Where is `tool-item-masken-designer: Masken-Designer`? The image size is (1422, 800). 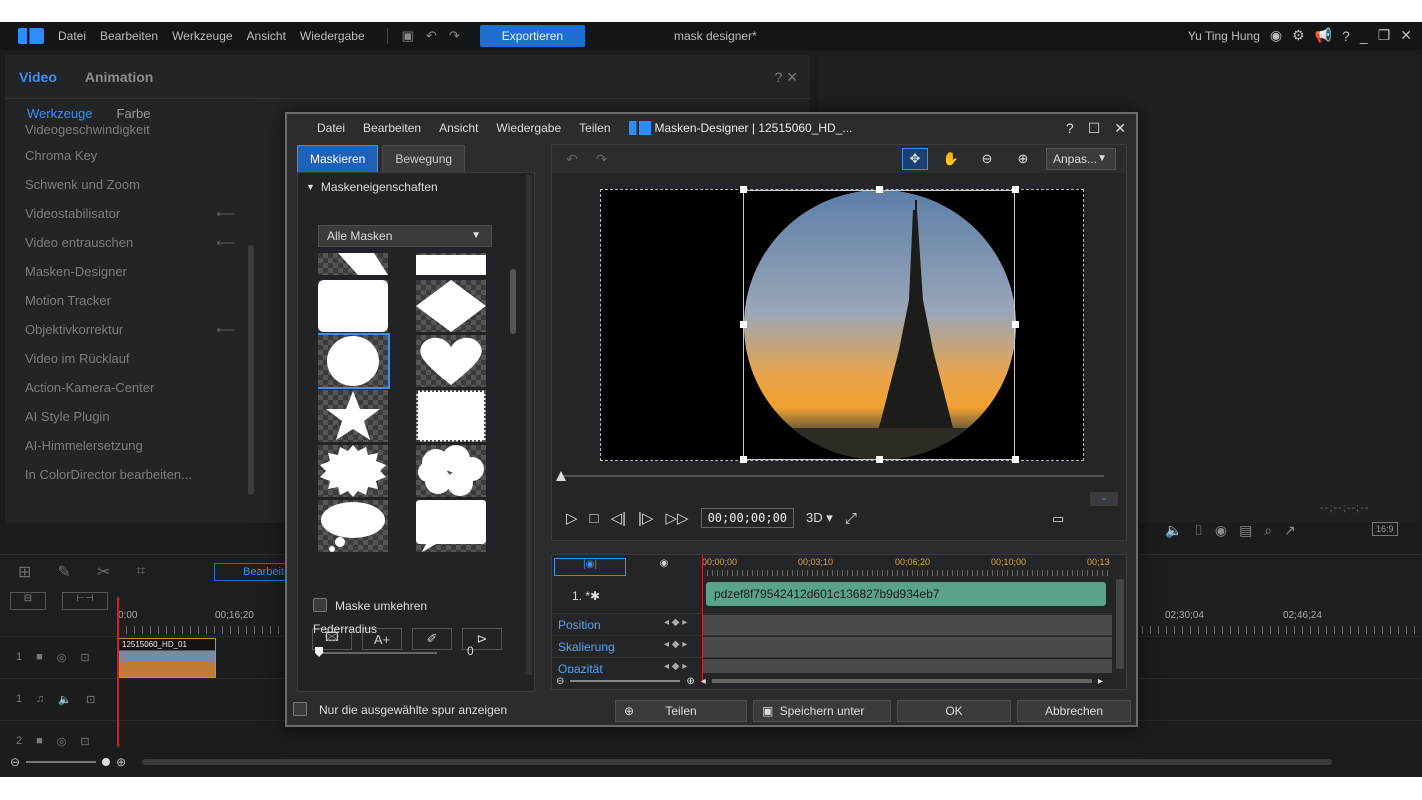 tool-item-masken-designer: Masken-Designer is located at coordinates (125, 271).